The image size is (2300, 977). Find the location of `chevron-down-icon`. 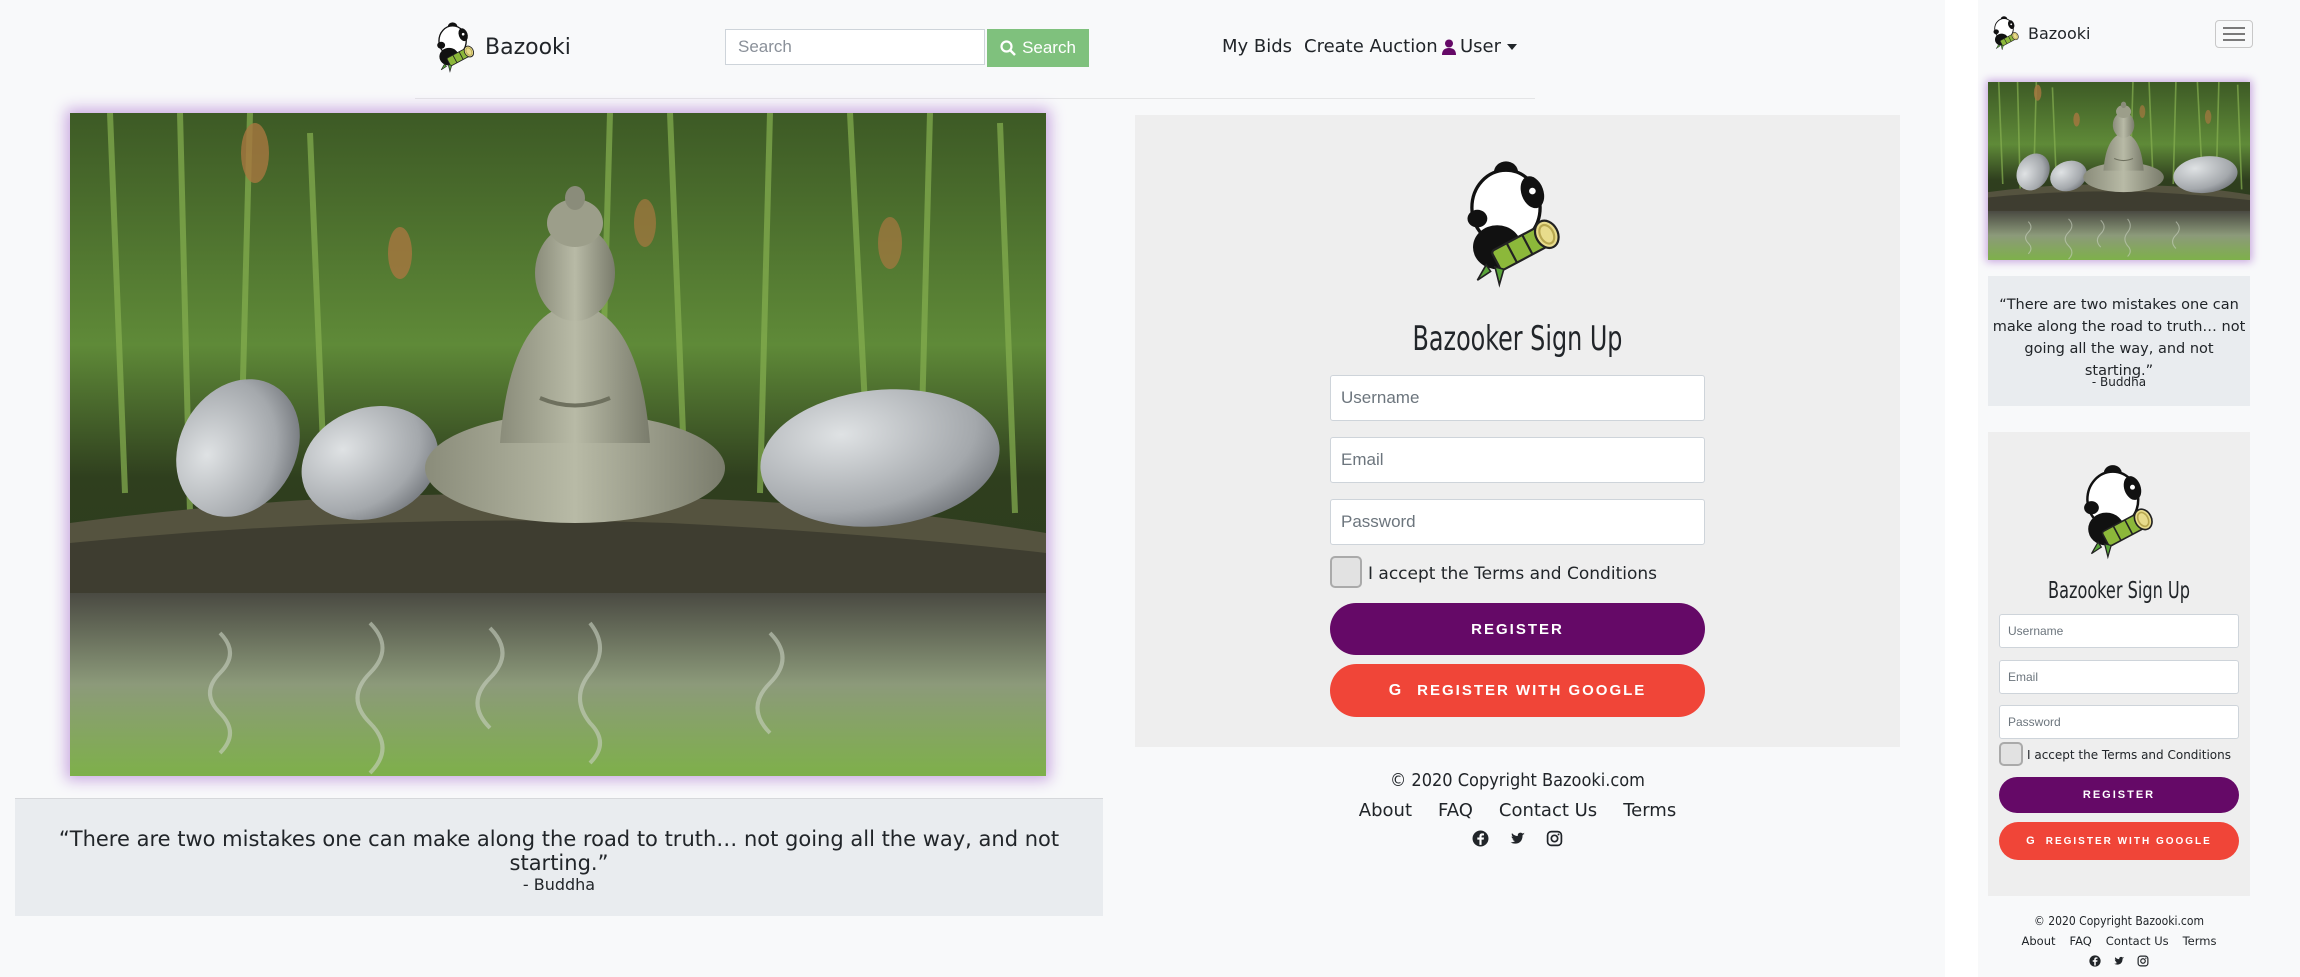

chevron-down-icon is located at coordinates (1512, 46).